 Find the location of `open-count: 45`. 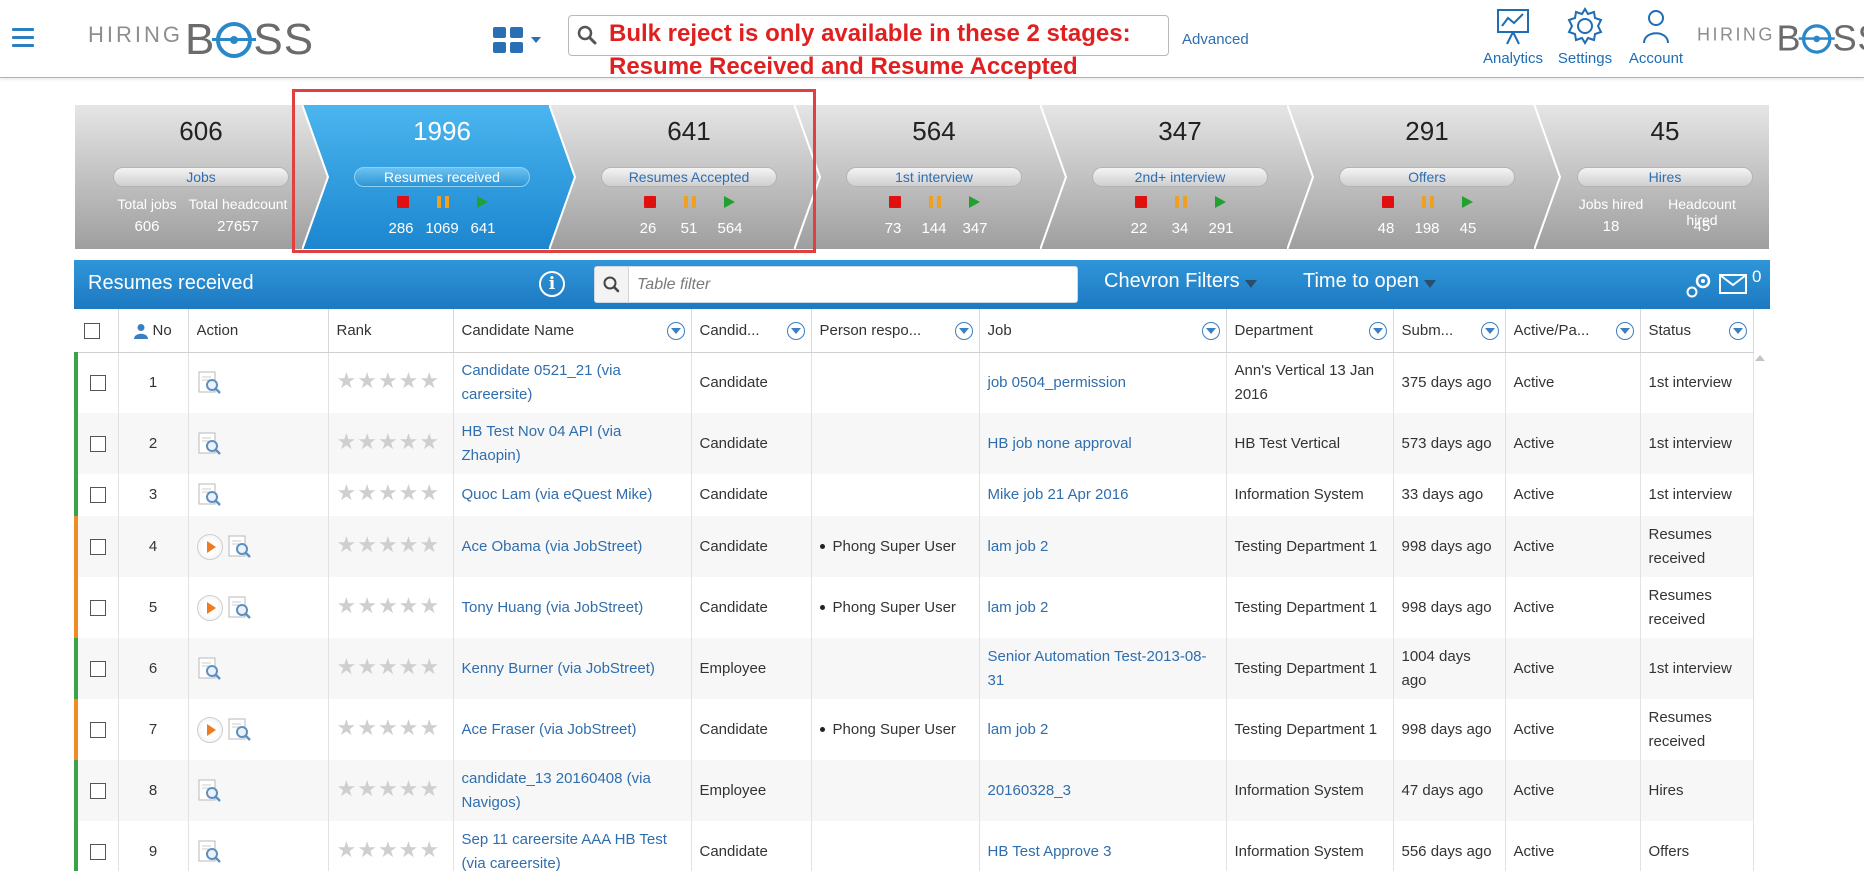

open-count: 45 is located at coordinates (1468, 228).